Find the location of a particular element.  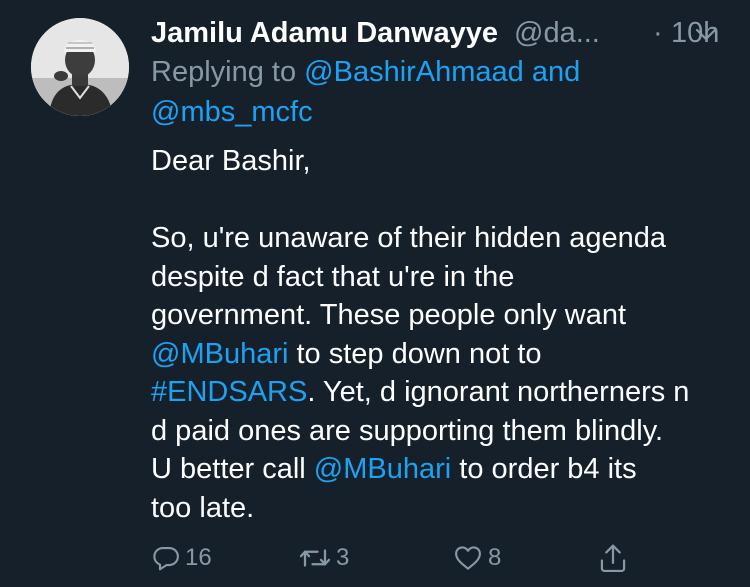

tweet-text-line: U better call @MBuhari to order b4 its is located at coordinates (446, 469).